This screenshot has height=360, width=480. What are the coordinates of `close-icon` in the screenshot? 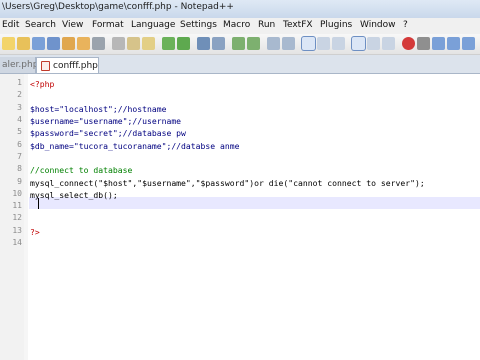 It's located at (68, 43).